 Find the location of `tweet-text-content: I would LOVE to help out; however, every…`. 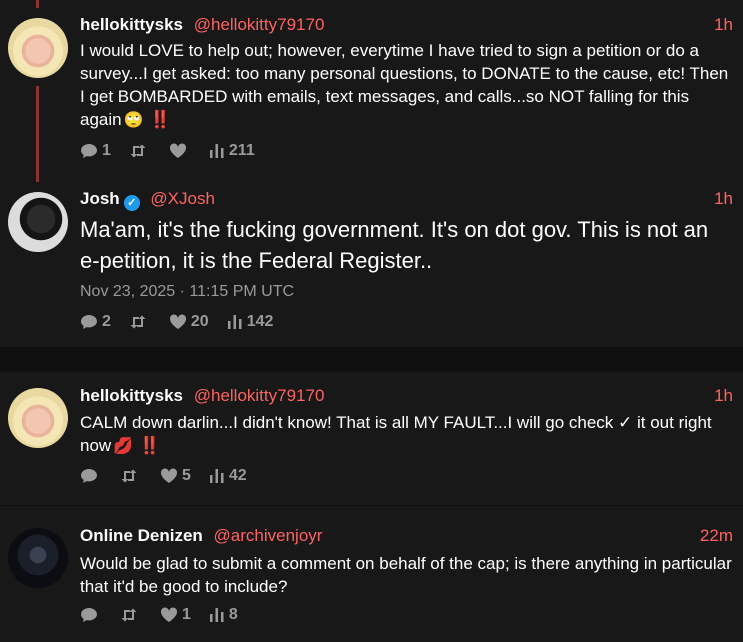

tweet-text-content: I would LOVE to help out; however, every… is located at coordinates (404, 85).